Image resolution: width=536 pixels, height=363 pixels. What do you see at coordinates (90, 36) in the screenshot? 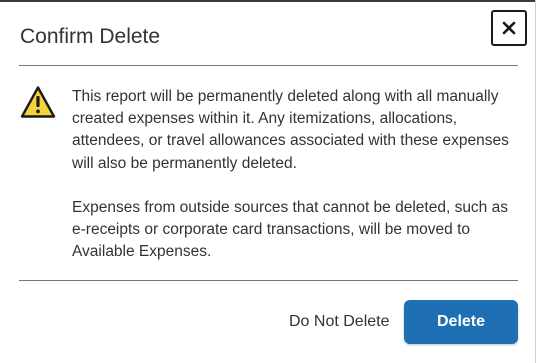
I see `dialog-title: Confirm Delete` at bounding box center [90, 36].